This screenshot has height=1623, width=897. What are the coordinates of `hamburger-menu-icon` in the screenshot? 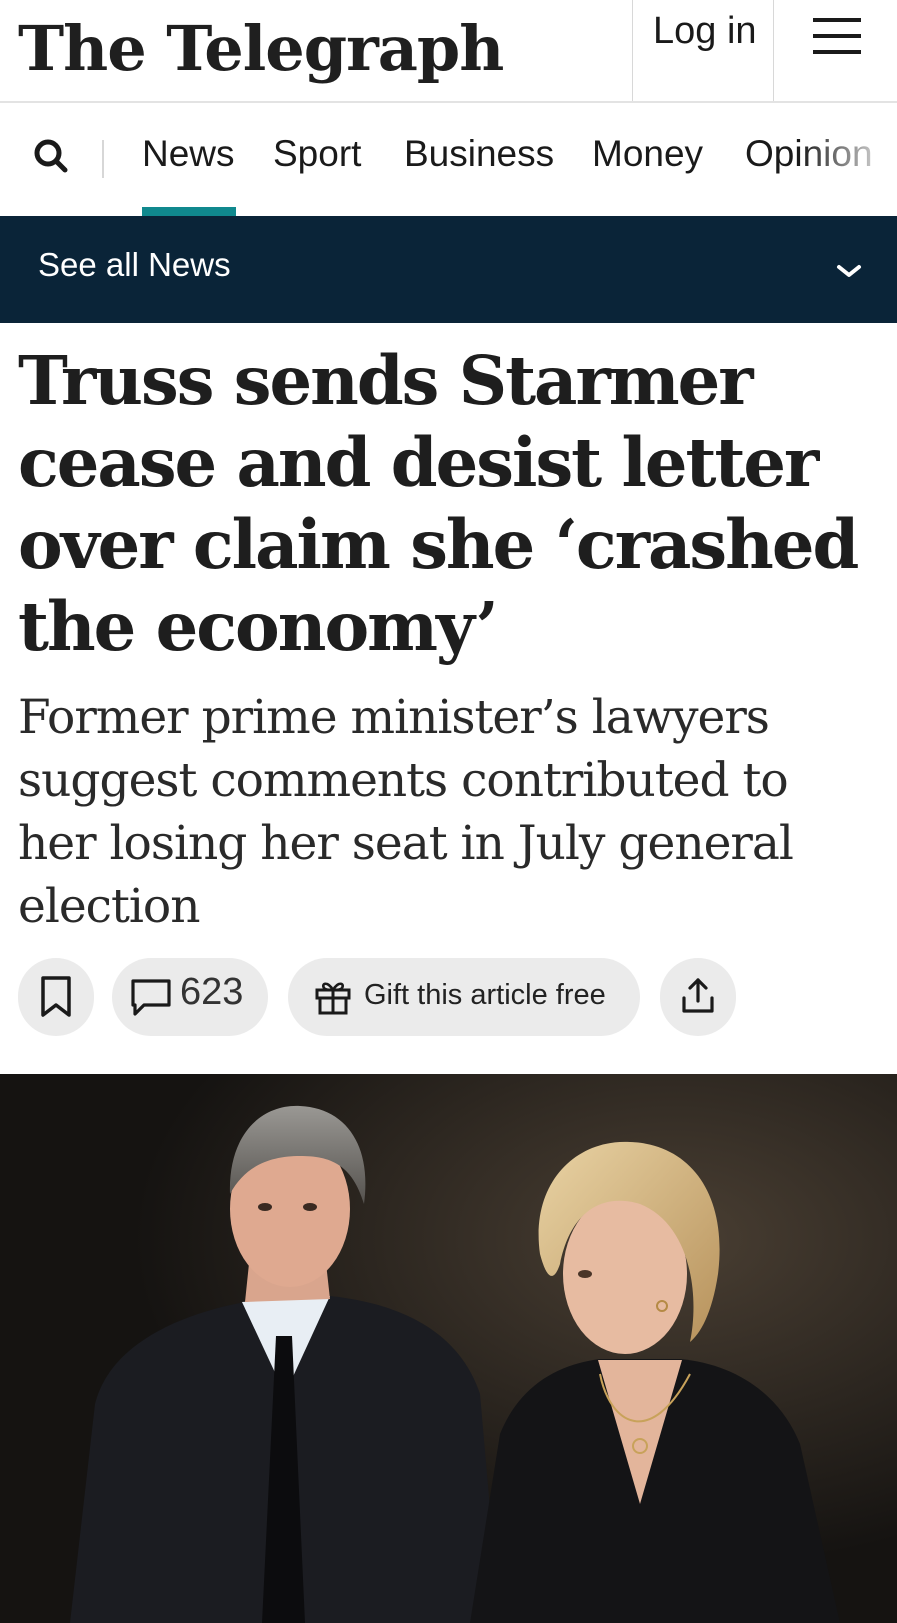 It's located at (837, 36).